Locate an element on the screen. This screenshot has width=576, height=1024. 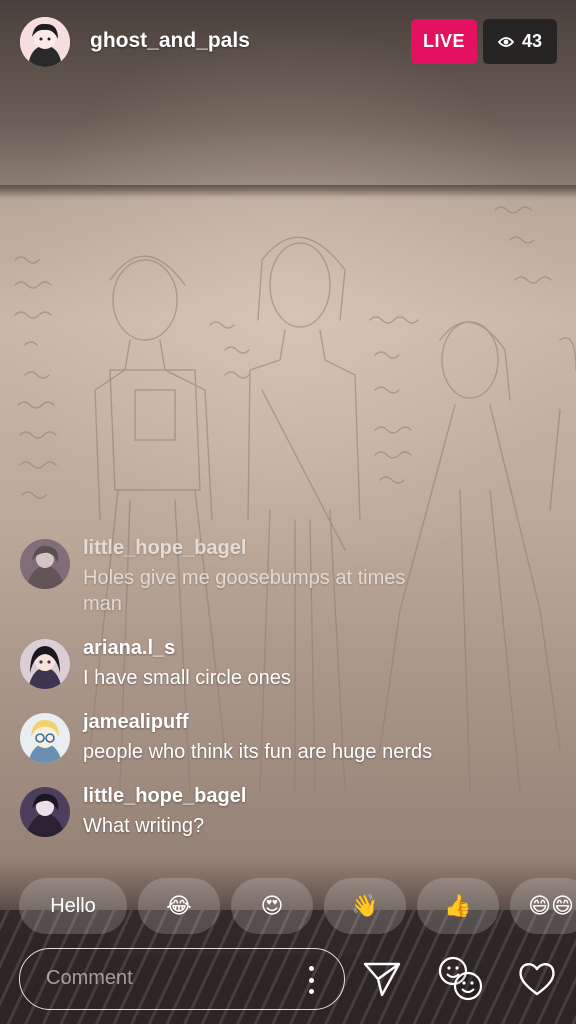
quick-reply-hello: Hello is located at coordinates (73, 906).